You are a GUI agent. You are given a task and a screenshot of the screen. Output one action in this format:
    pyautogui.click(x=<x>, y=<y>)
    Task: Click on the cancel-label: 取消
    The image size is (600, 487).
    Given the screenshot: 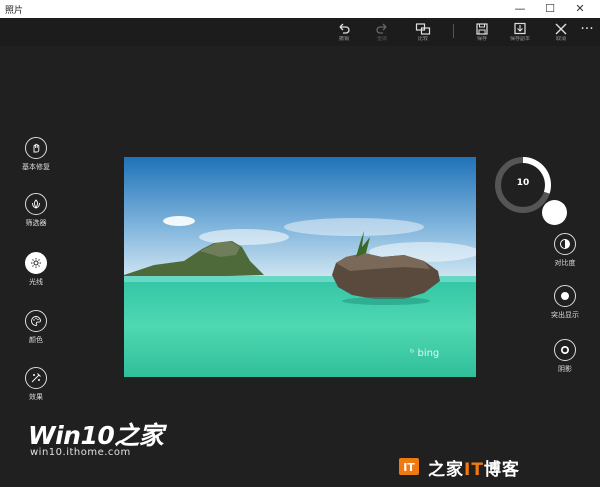 What is the action you would take?
    pyautogui.click(x=560, y=39)
    